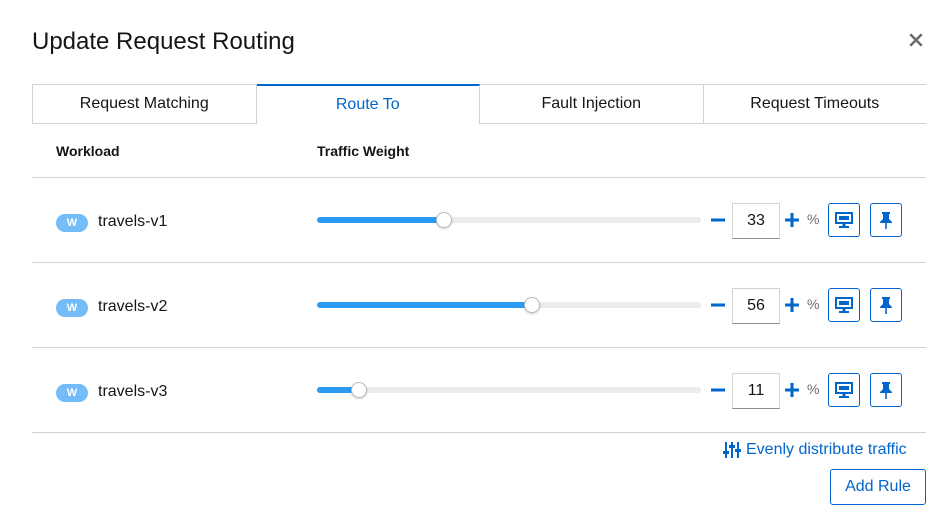 The image size is (950, 510). Describe the element at coordinates (163, 41) in the screenshot. I see `dialog-title: Update Request Routing` at that location.